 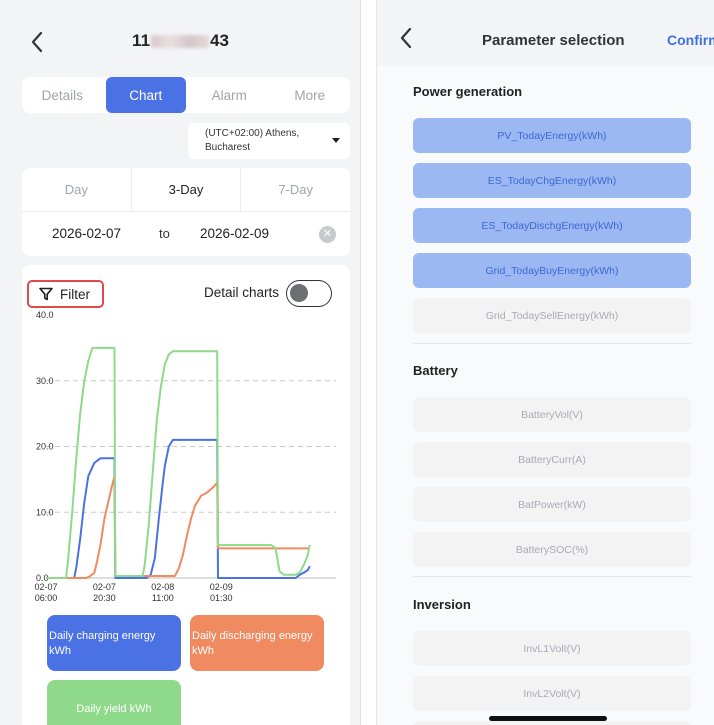 I want to click on detail-charts-toggle, so click(x=309, y=293).